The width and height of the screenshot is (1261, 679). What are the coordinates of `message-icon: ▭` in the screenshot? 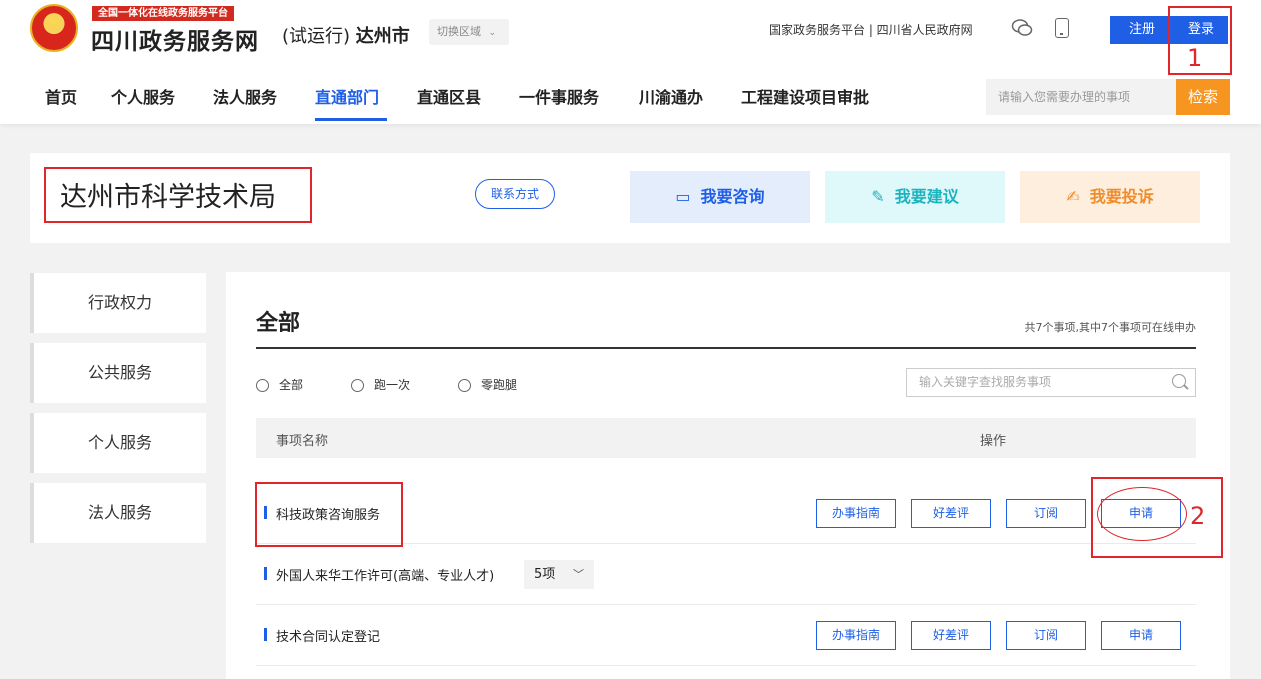 It's located at (683, 196).